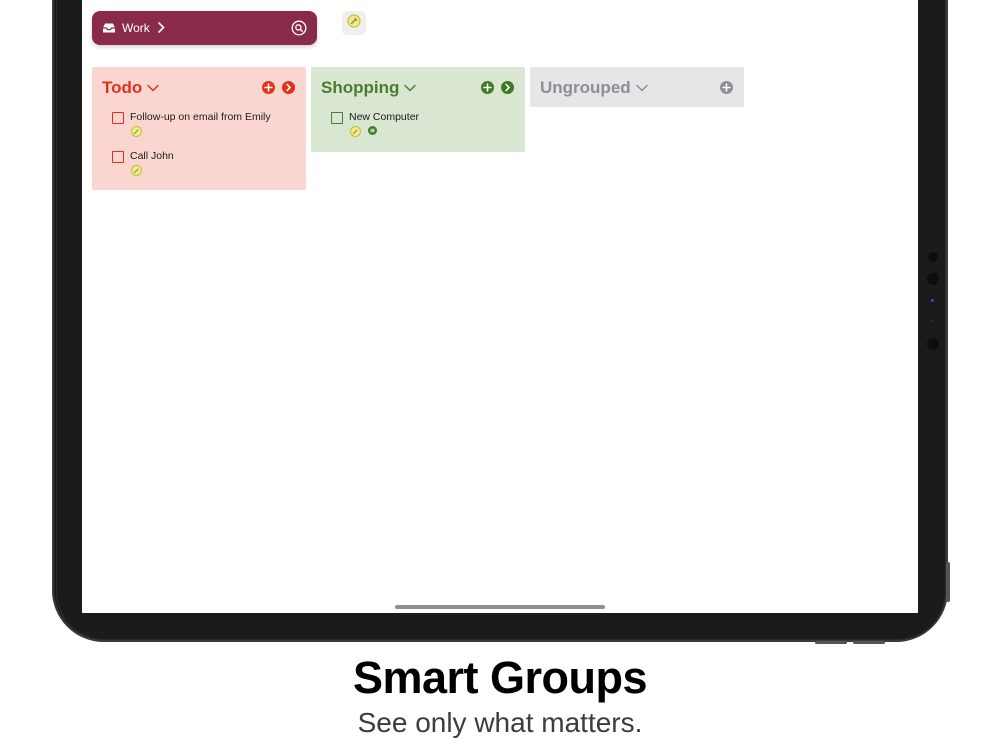 Image resolution: width=1000 pixels, height=750 pixels. I want to click on group-title: Ungrouped, so click(594, 88).